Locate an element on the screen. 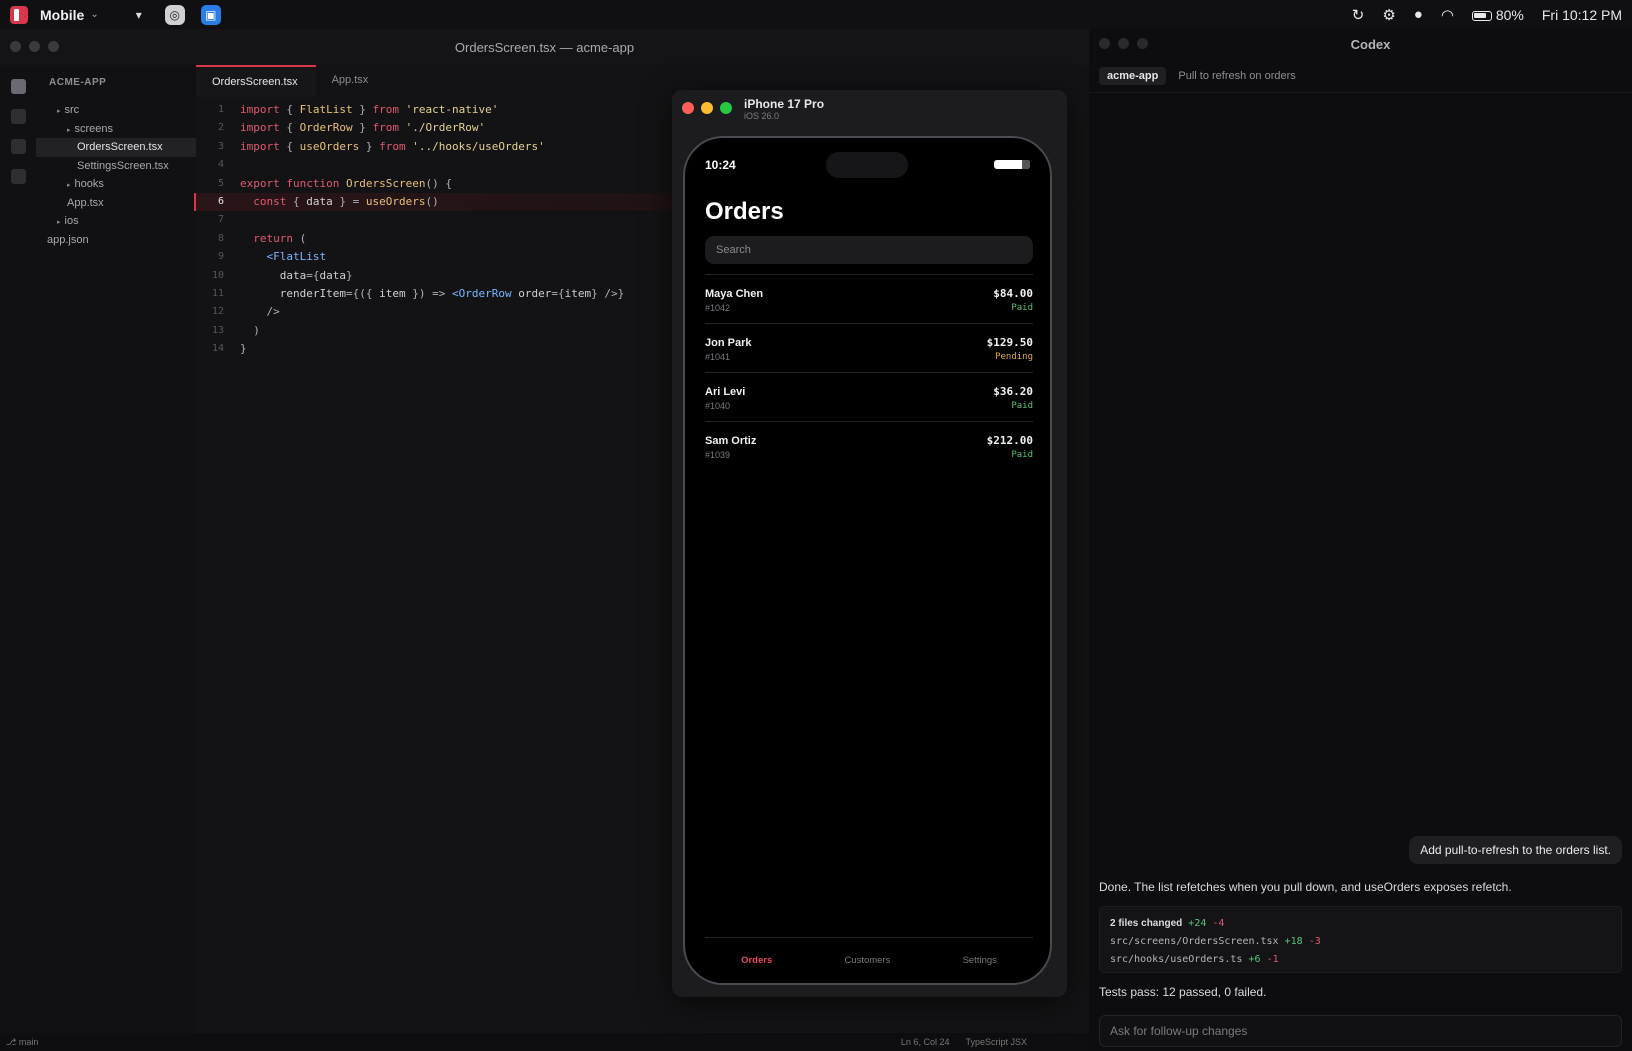 This screenshot has width=1632, height=1051. order-id: #1042 is located at coordinates (718, 308).